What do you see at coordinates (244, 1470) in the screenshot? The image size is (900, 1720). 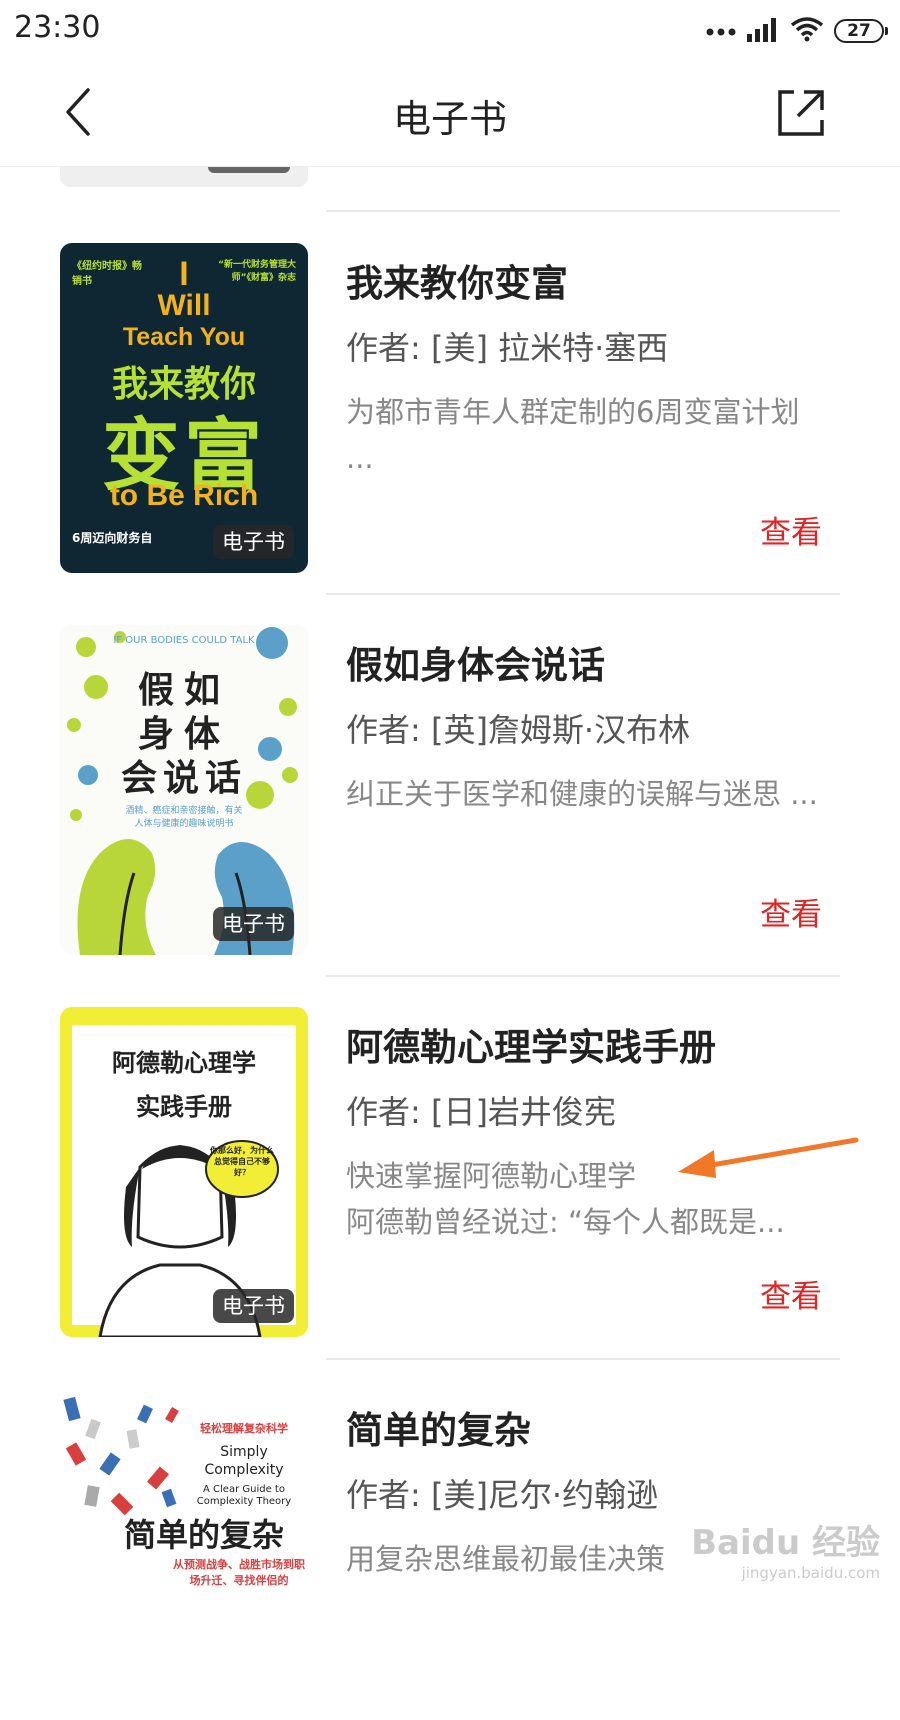 I see `cover-text: Complexity` at bounding box center [244, 1470].